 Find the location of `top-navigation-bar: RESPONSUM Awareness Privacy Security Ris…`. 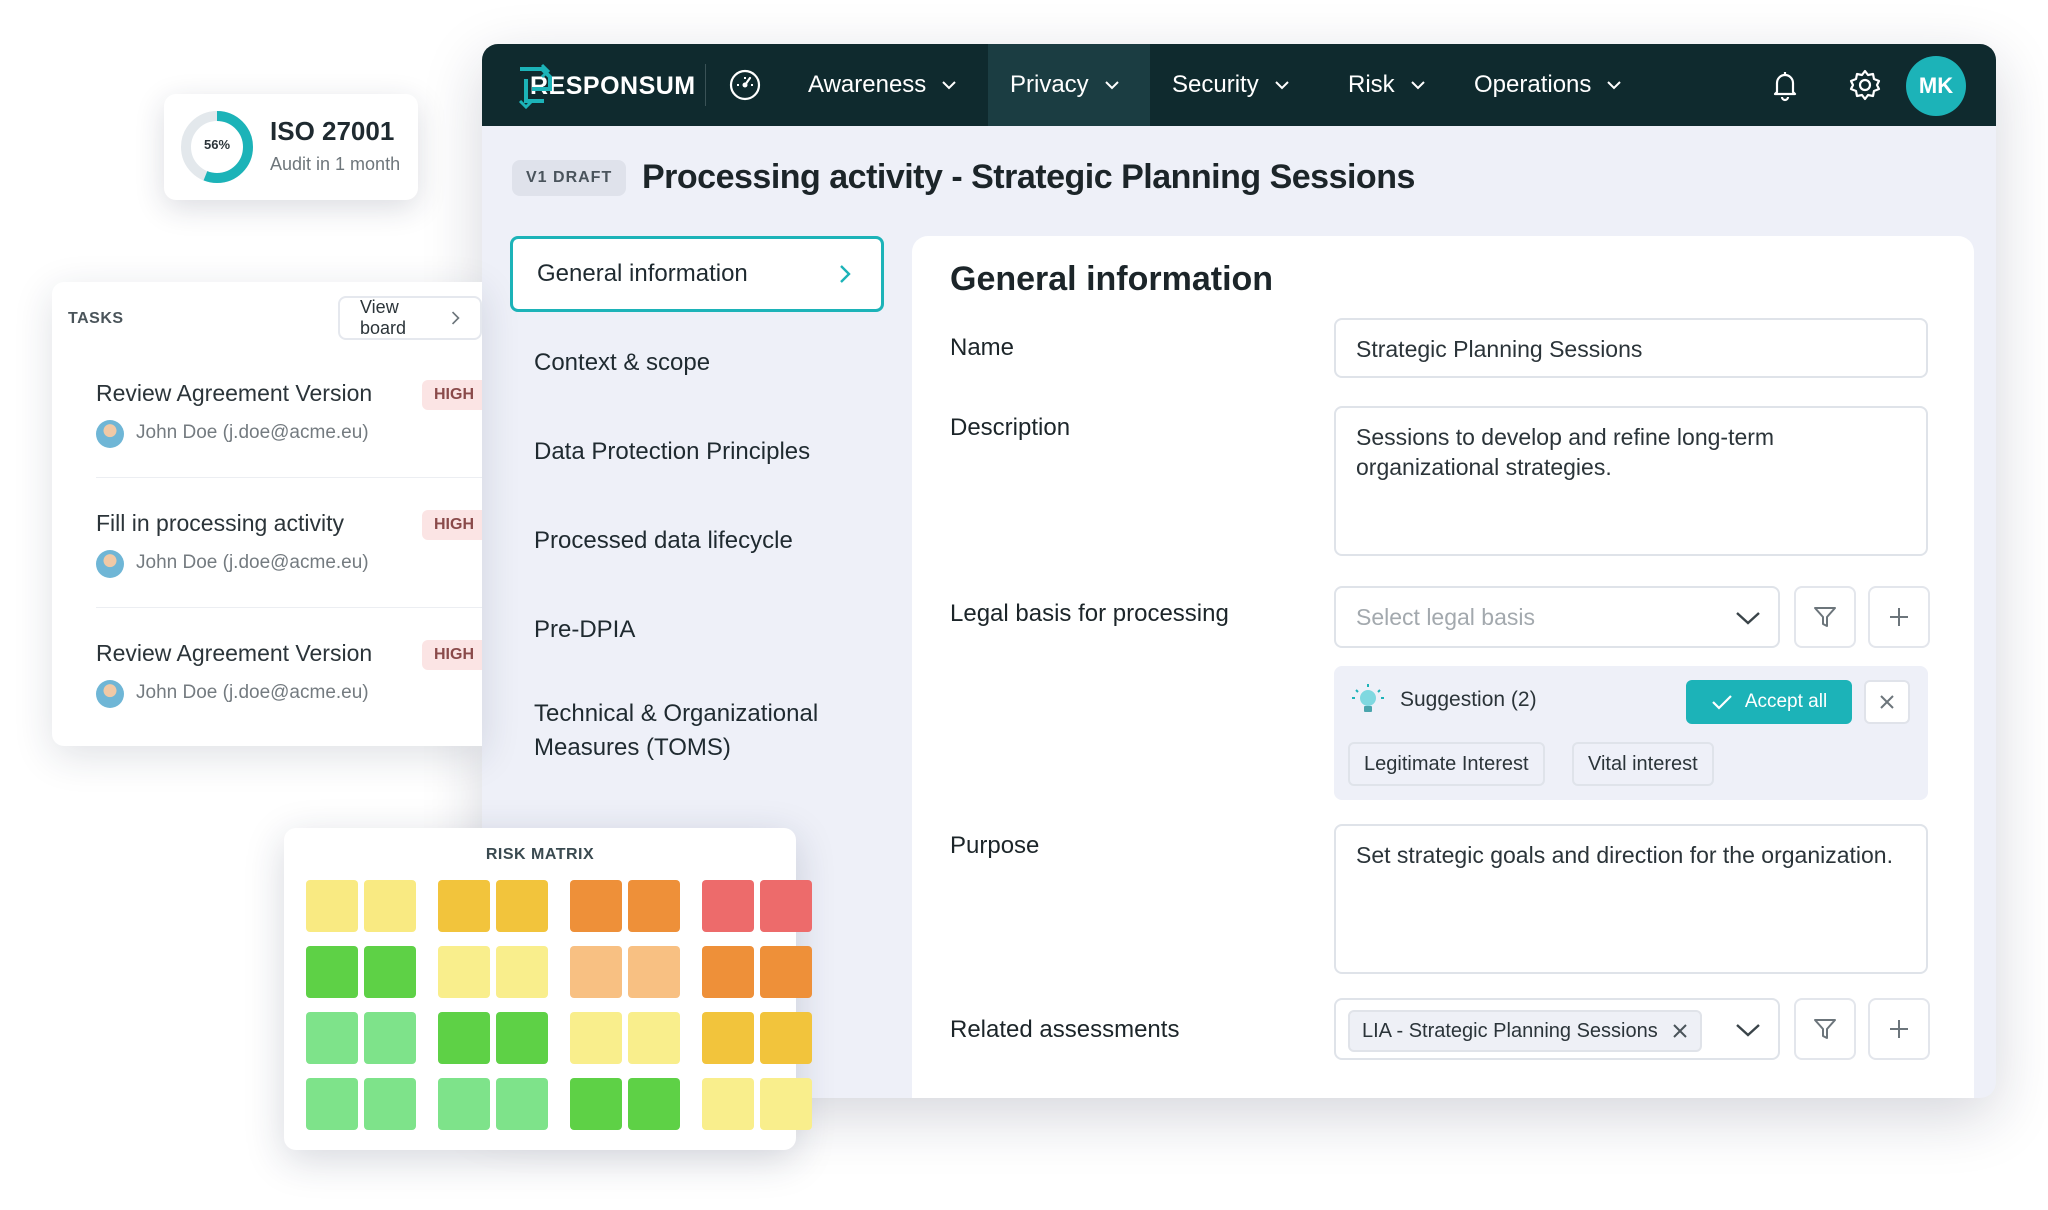

top-navigation-bar: RESPONSUM Awareness Privacy Security Ris… is located at coordinates (1239, 85).